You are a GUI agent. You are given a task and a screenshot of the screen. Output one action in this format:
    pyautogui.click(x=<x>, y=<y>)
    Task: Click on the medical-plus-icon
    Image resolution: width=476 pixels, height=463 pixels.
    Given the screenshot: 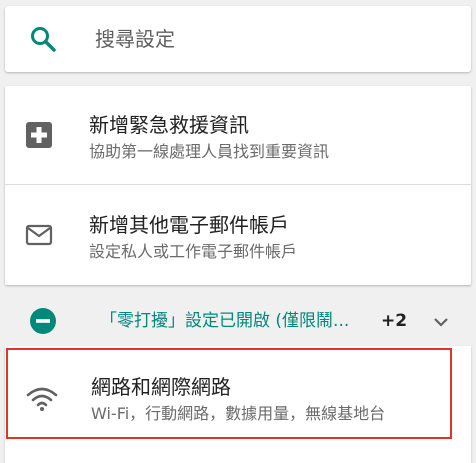 What is the action you would take?
    pyautogui.click(x=39, y=135)
    